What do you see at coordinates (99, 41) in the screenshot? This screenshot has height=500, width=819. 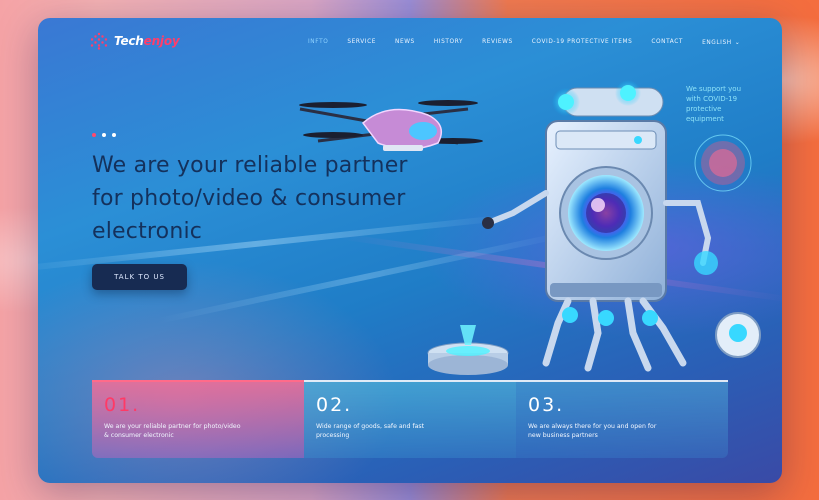 I see `logo-mark-icon` at bounding box center [99, 41].